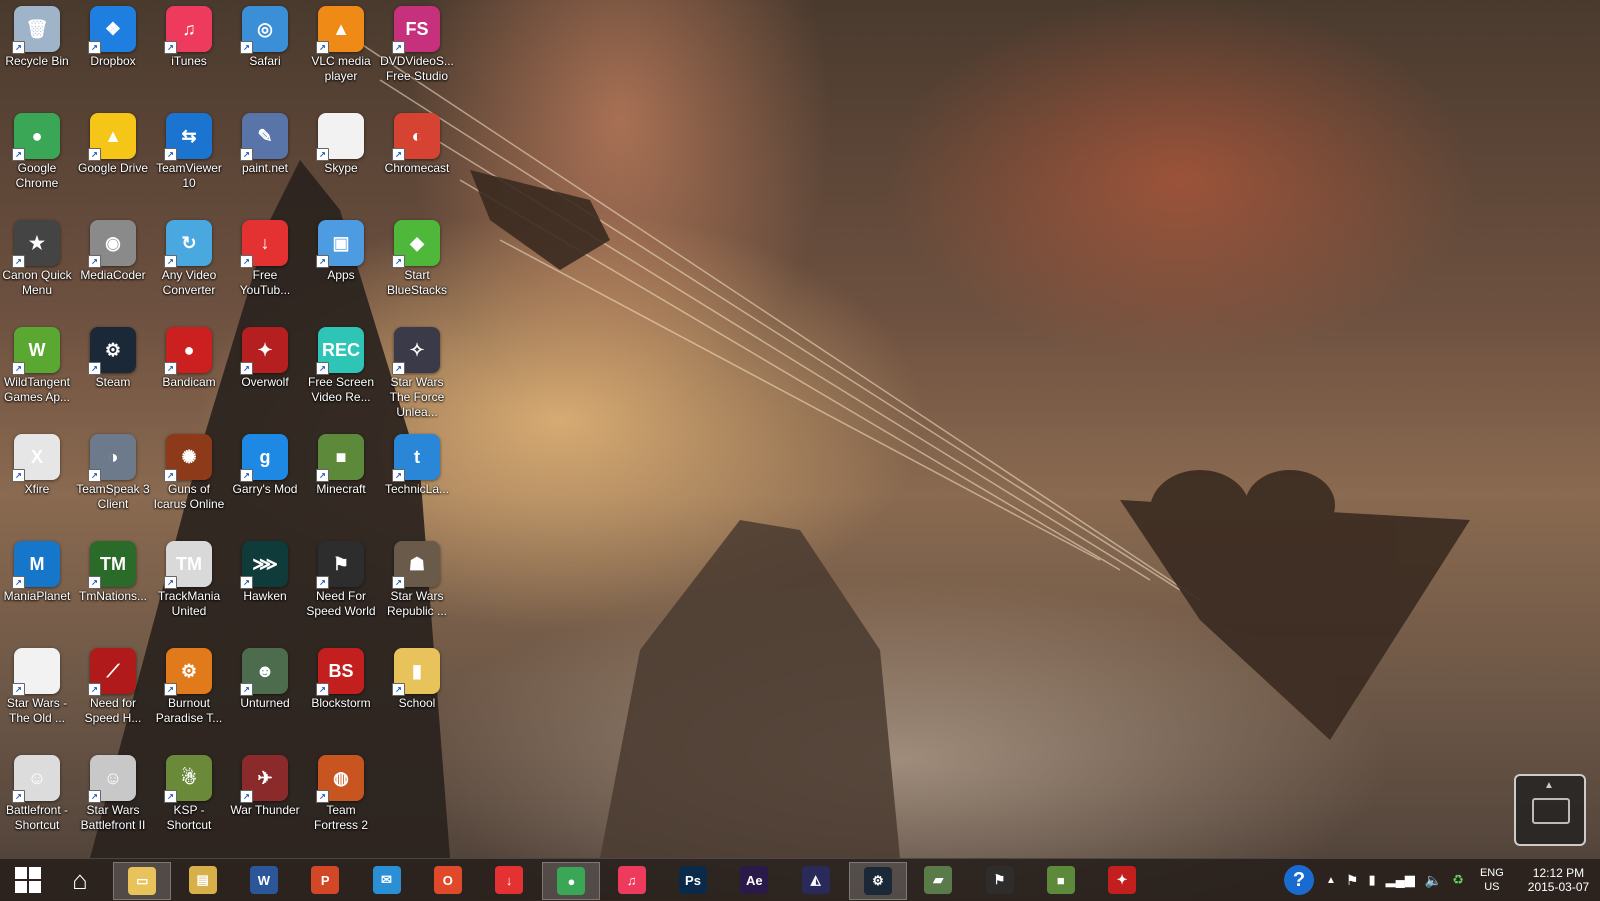 This screenshot has width=1600, height=901. Describe the element at coordinates (341, 168) in the screenshot. I see `desktop-icon-label: Skype` at that location.